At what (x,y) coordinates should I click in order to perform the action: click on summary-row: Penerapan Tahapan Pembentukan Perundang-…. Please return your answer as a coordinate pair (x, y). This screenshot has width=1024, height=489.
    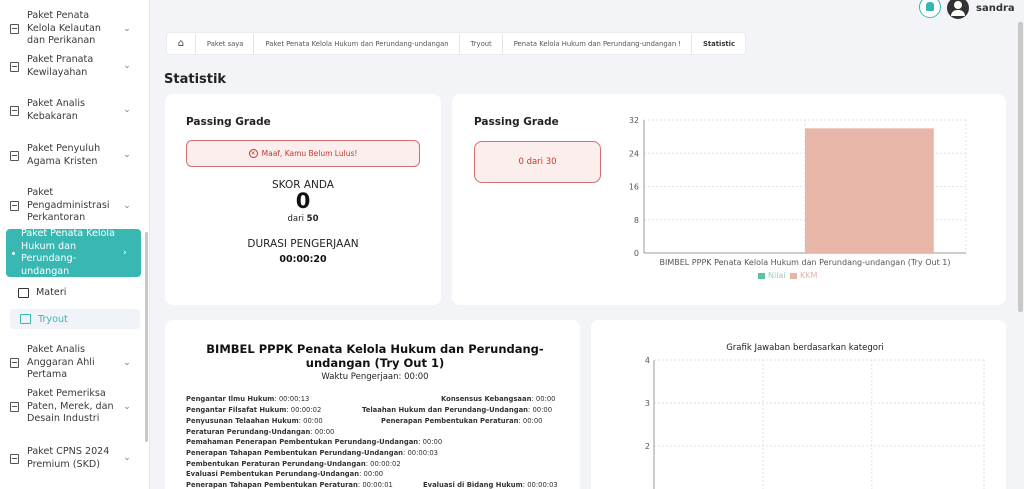
    Looking at the image, I should click on (312, 453).